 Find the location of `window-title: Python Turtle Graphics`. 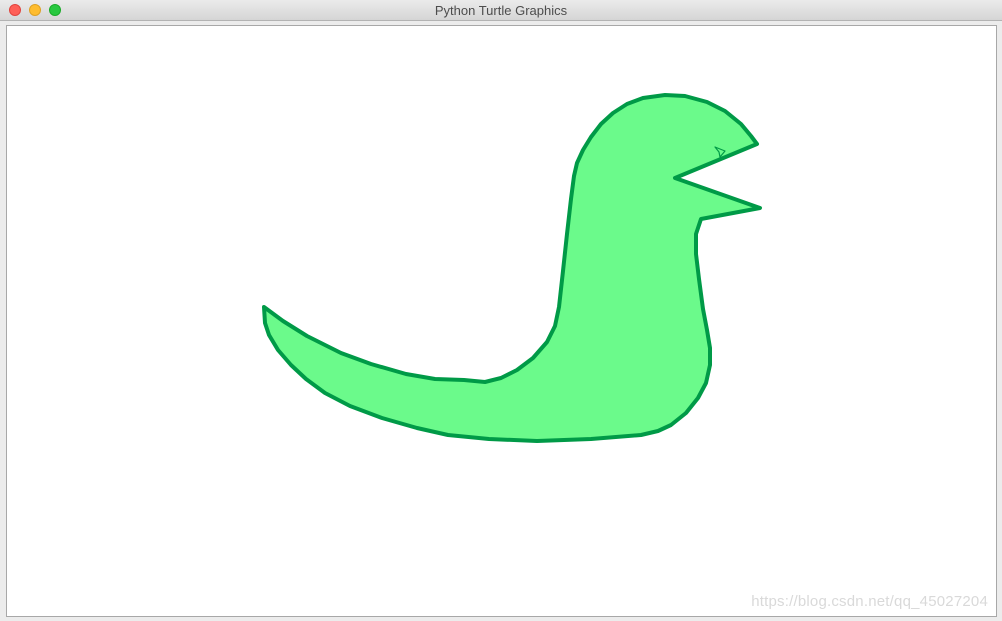

window-title: Python Turtle Graphics is located at coordinates (501, 10).